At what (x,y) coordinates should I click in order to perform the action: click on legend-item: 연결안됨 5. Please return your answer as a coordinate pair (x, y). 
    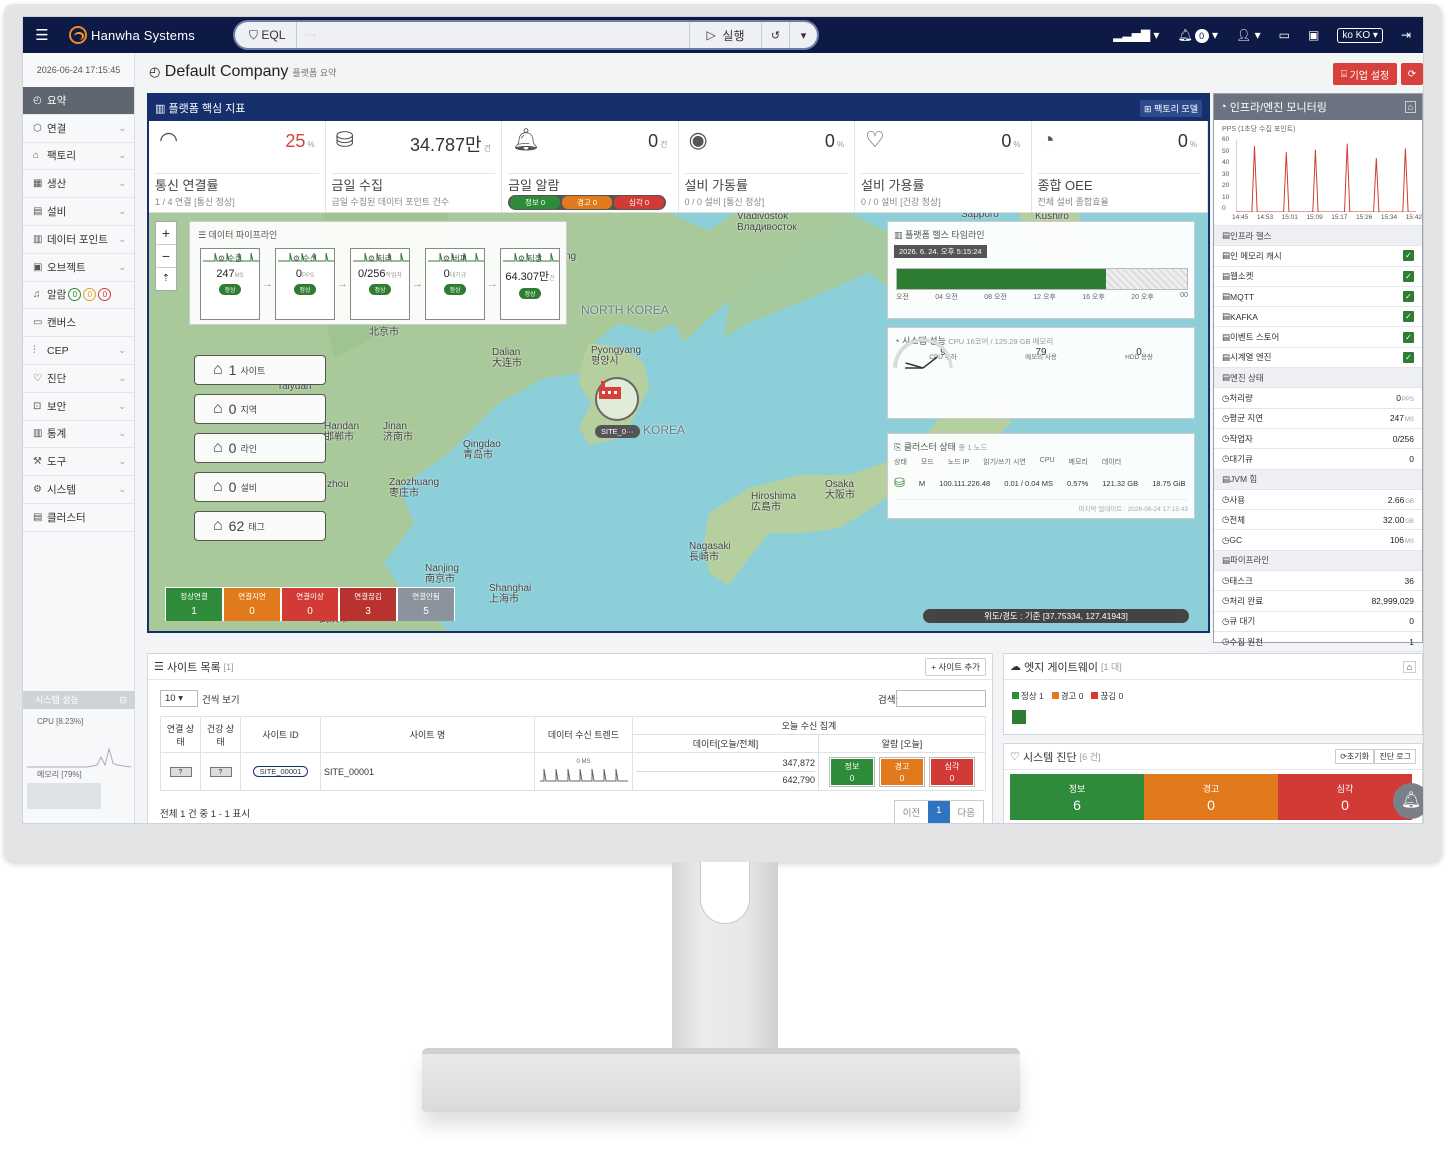
    Looking at the image, I should click on (426, 604).